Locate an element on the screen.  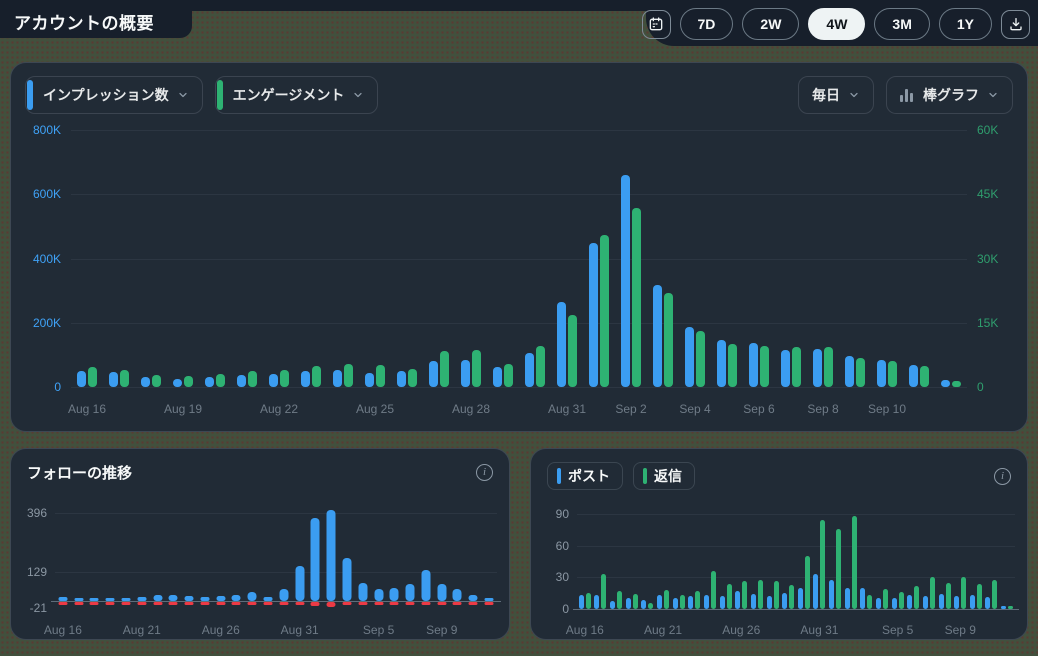
legend-chip-replies: 返信 is located at coordinates (664, 476).